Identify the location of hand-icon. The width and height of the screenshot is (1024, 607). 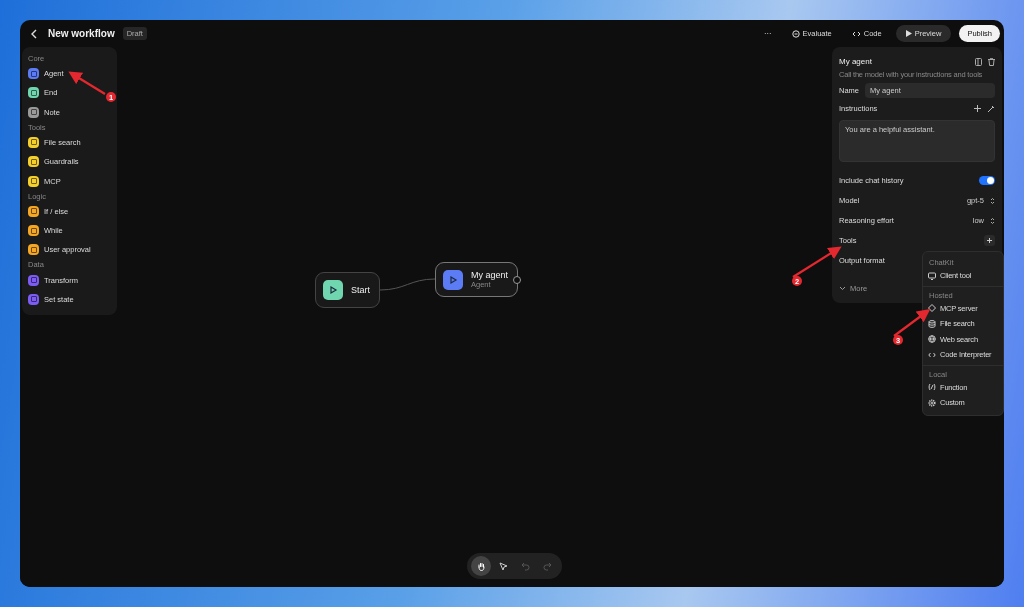
(481, 566).